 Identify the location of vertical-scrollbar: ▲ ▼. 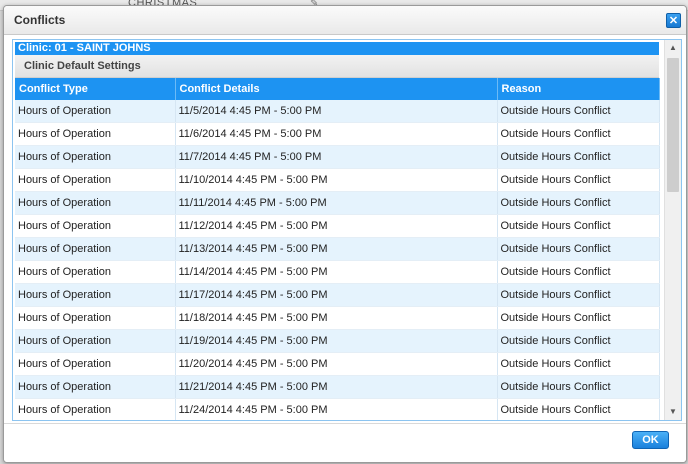
(672, 230).